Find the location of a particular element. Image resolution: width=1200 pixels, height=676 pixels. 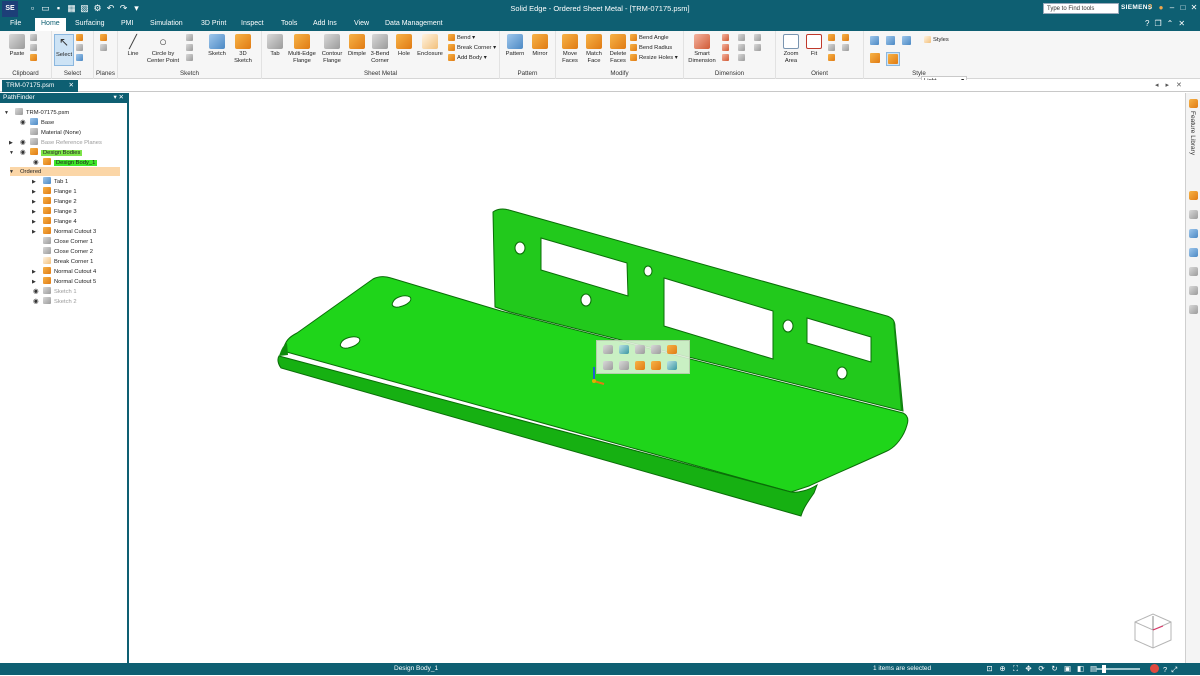

zoom-area-button: Zoom Area is located at coordinates (791, 49).